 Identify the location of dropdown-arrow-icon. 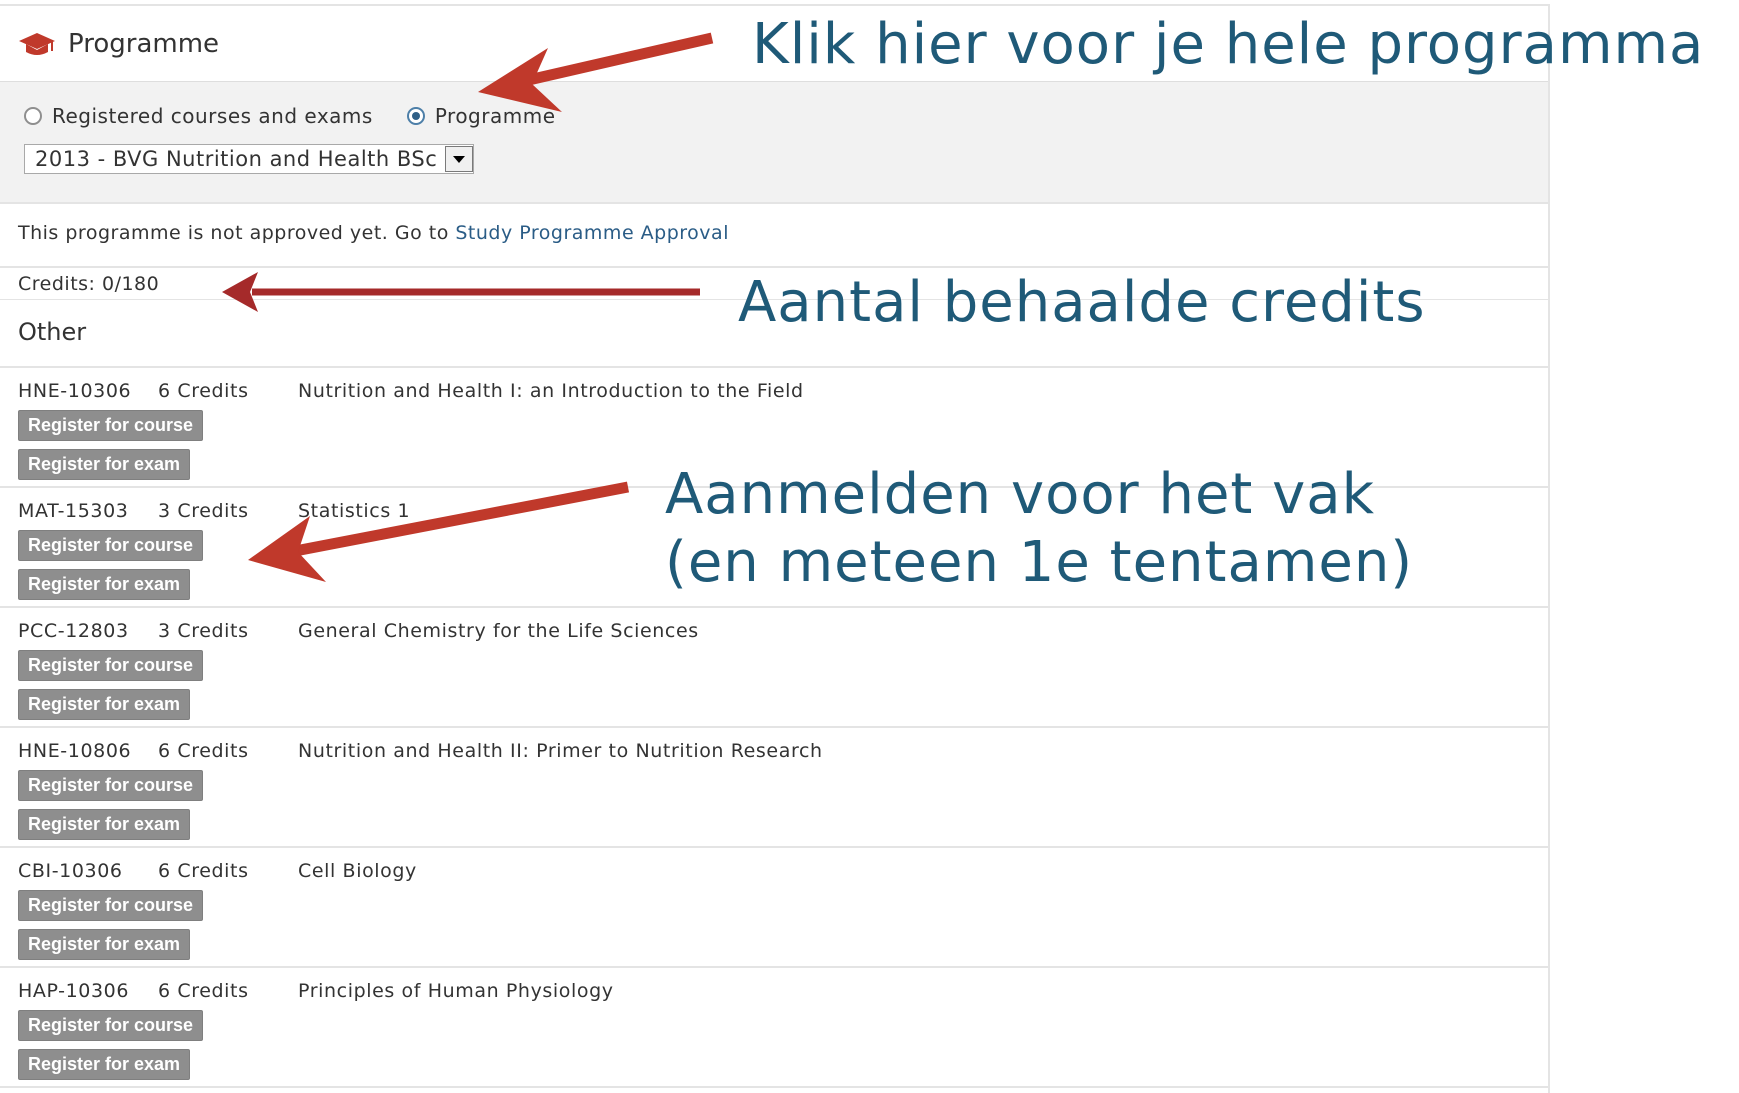
(459, 159).